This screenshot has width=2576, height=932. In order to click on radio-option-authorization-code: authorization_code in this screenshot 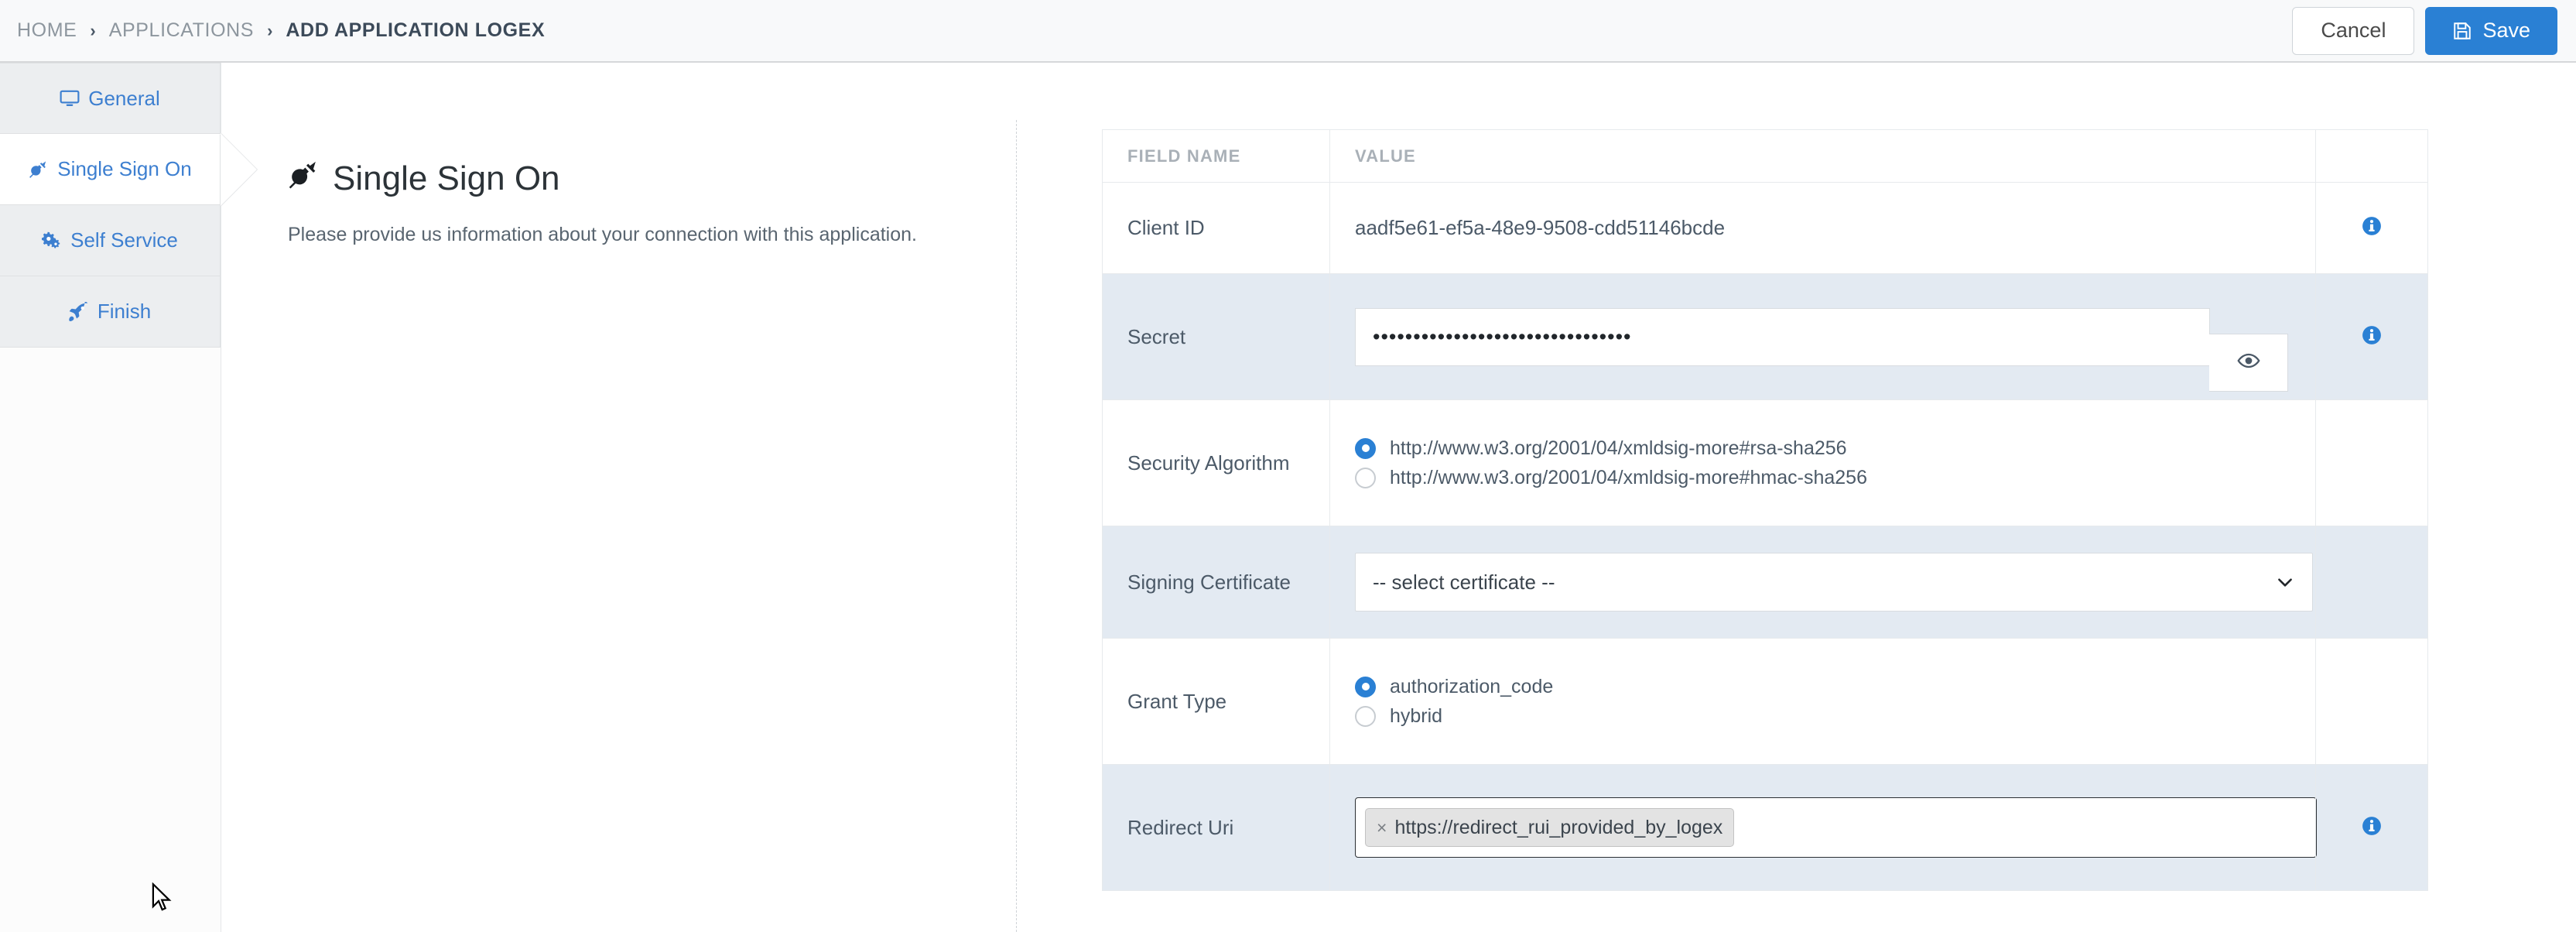, I will do `click(1835, 687)`.